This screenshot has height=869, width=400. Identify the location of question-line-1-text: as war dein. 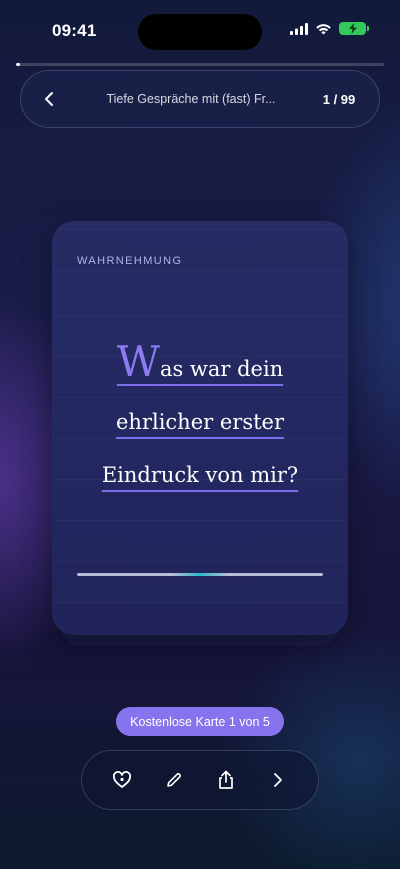
(221, 369).